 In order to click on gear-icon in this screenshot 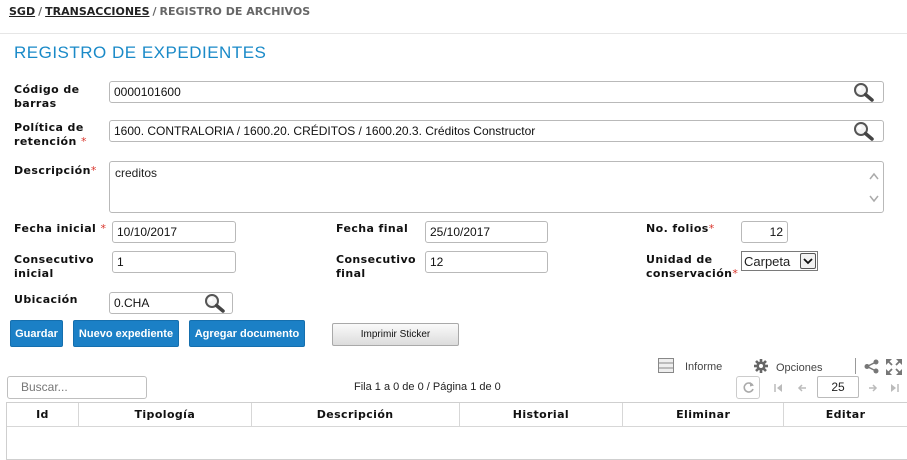, I will do `click(761, 367)`.